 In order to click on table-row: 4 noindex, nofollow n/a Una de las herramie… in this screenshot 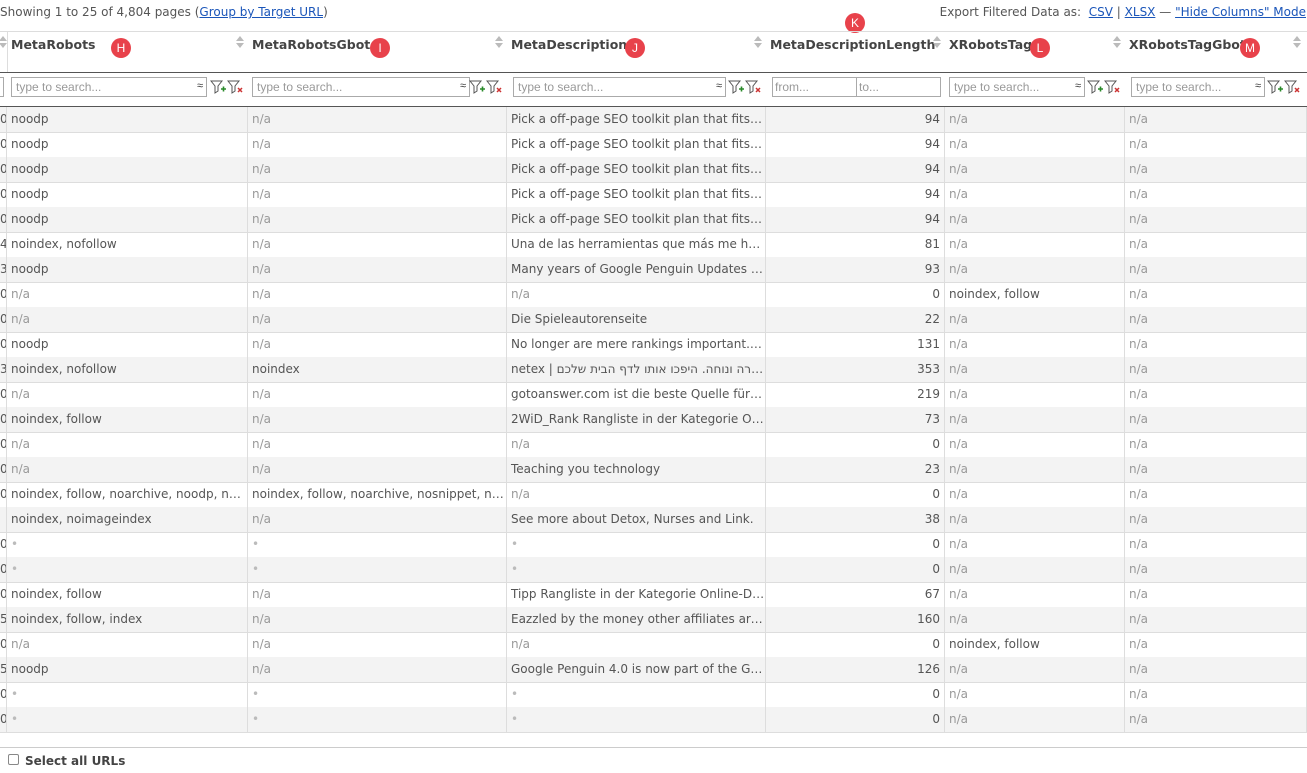, I will do `click(653, 245)`.